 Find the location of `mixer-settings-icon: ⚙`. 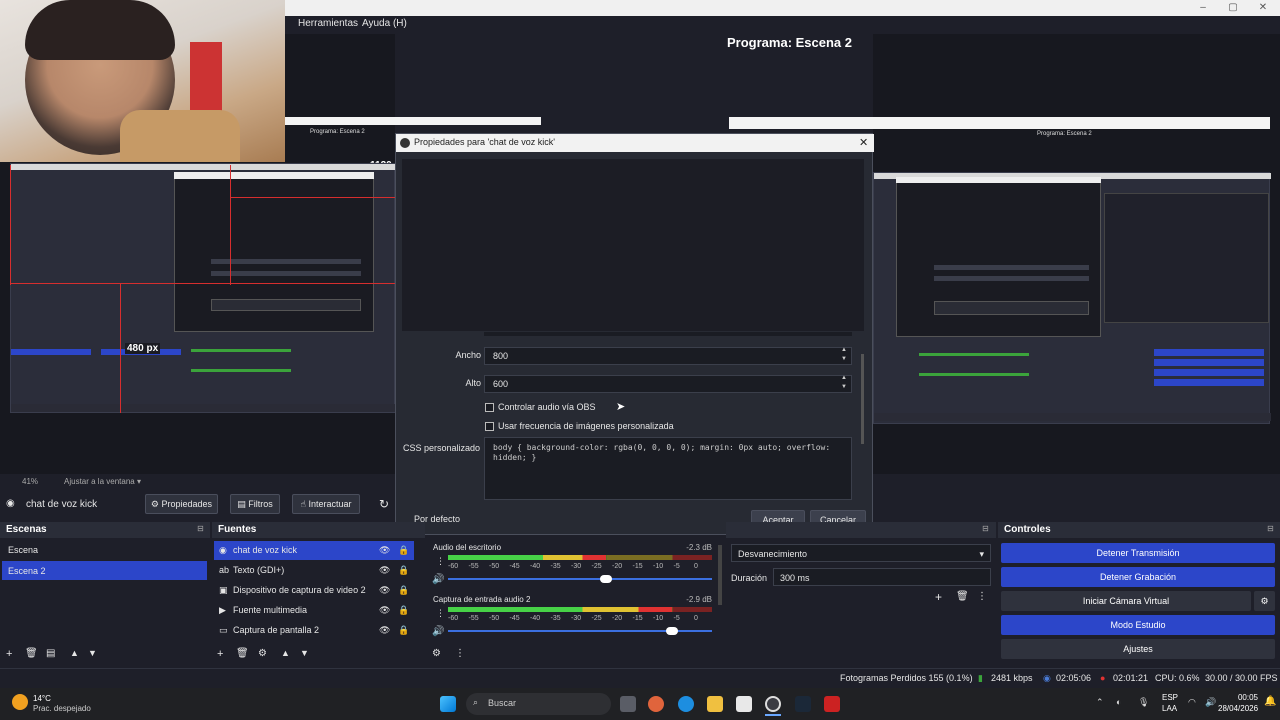

mixer-settings-icon: ⚙ is located at coordinates (436, 653).